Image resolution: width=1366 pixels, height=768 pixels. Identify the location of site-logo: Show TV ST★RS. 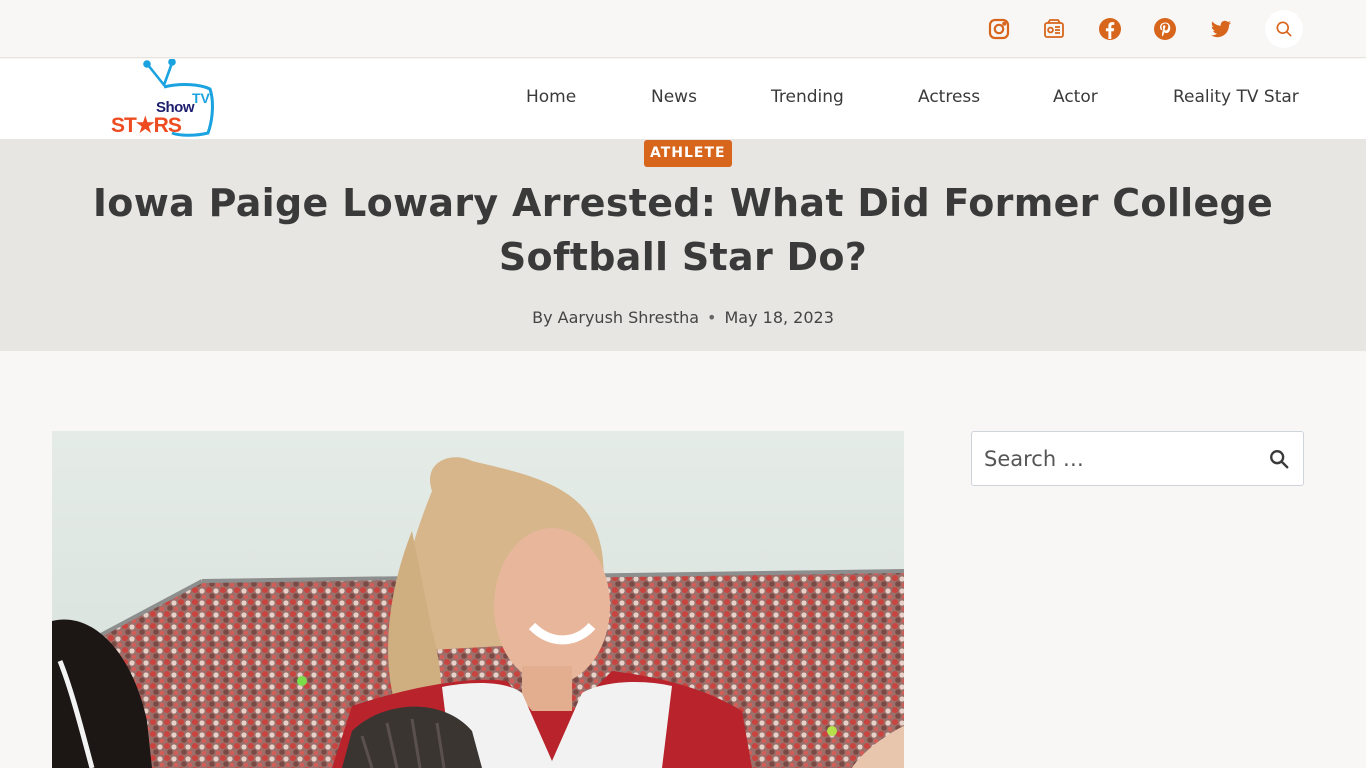
(163, 99).